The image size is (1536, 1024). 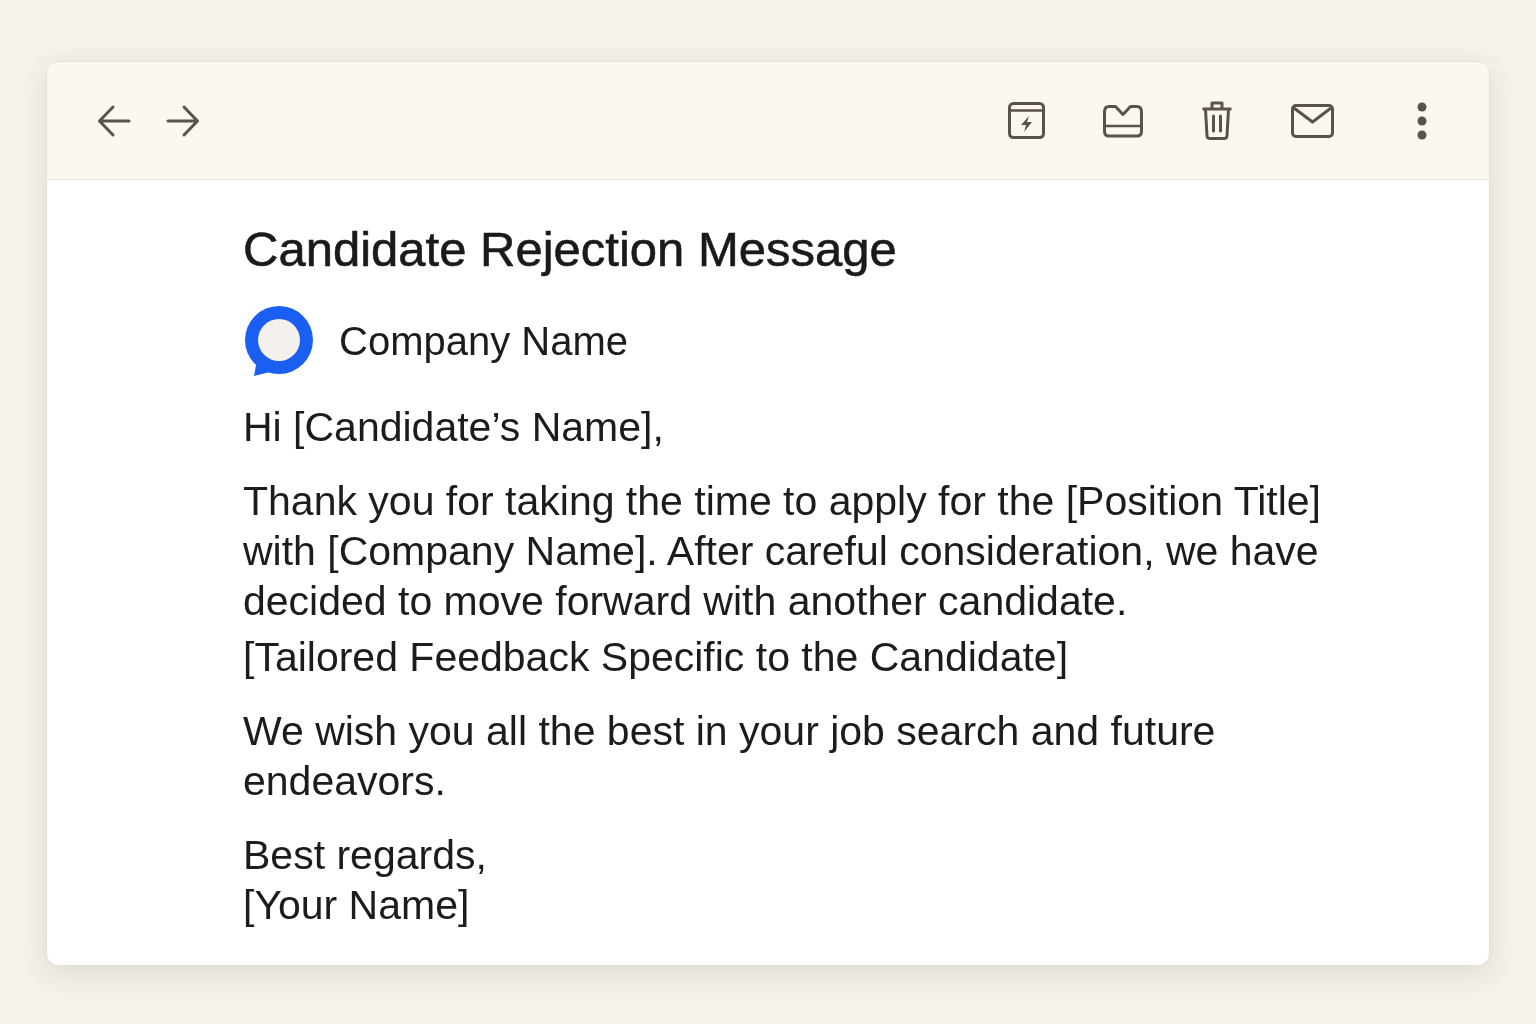 I want to click on box-bolt-icon, so click(x=1026, y=120).